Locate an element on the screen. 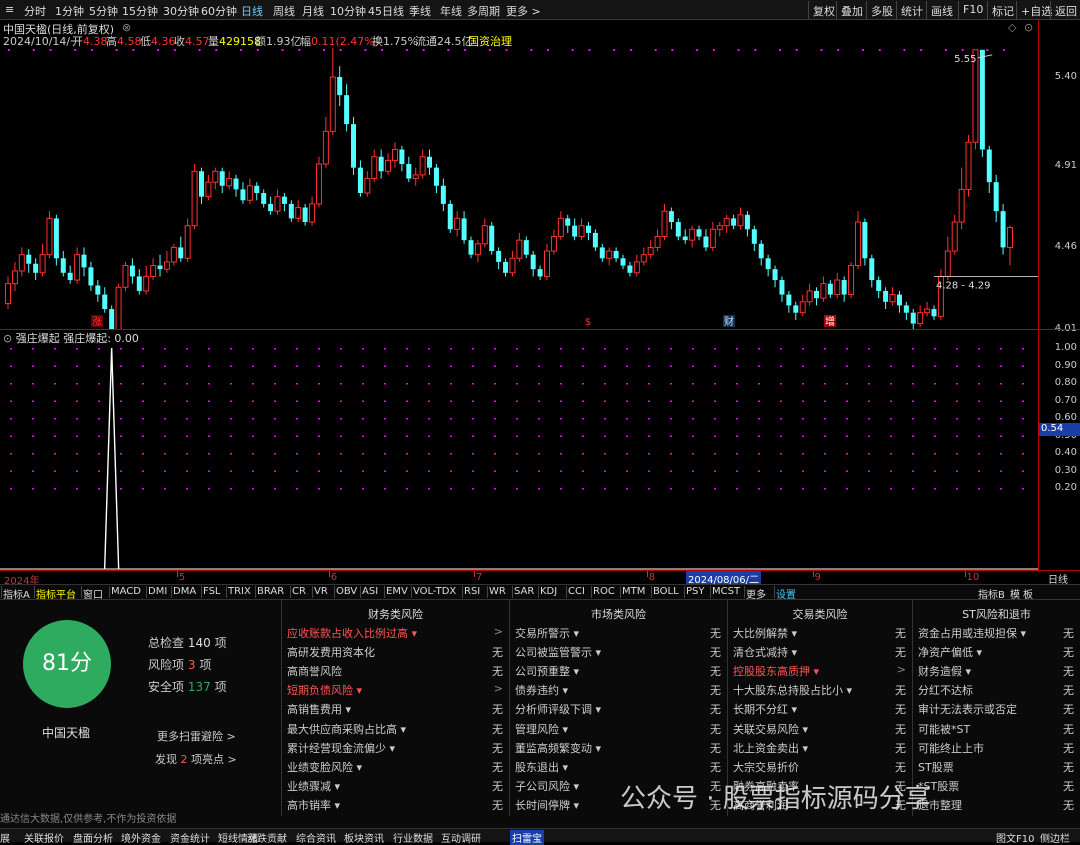 The height and width of the screenshot is (845, 1080). risk-item: 净资产偏低 ▾无 is located at coordinates (996, 653).